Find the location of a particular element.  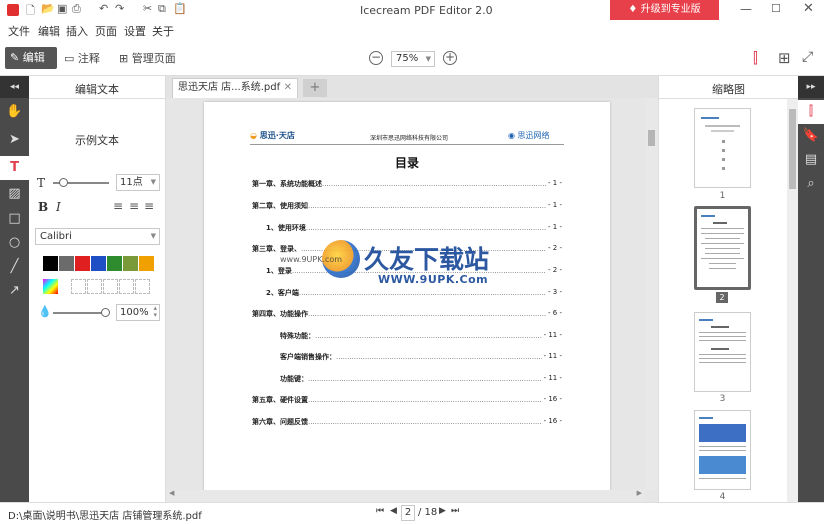

collapse-right-icon: ▸▸ is located at coordinates (811, 87).